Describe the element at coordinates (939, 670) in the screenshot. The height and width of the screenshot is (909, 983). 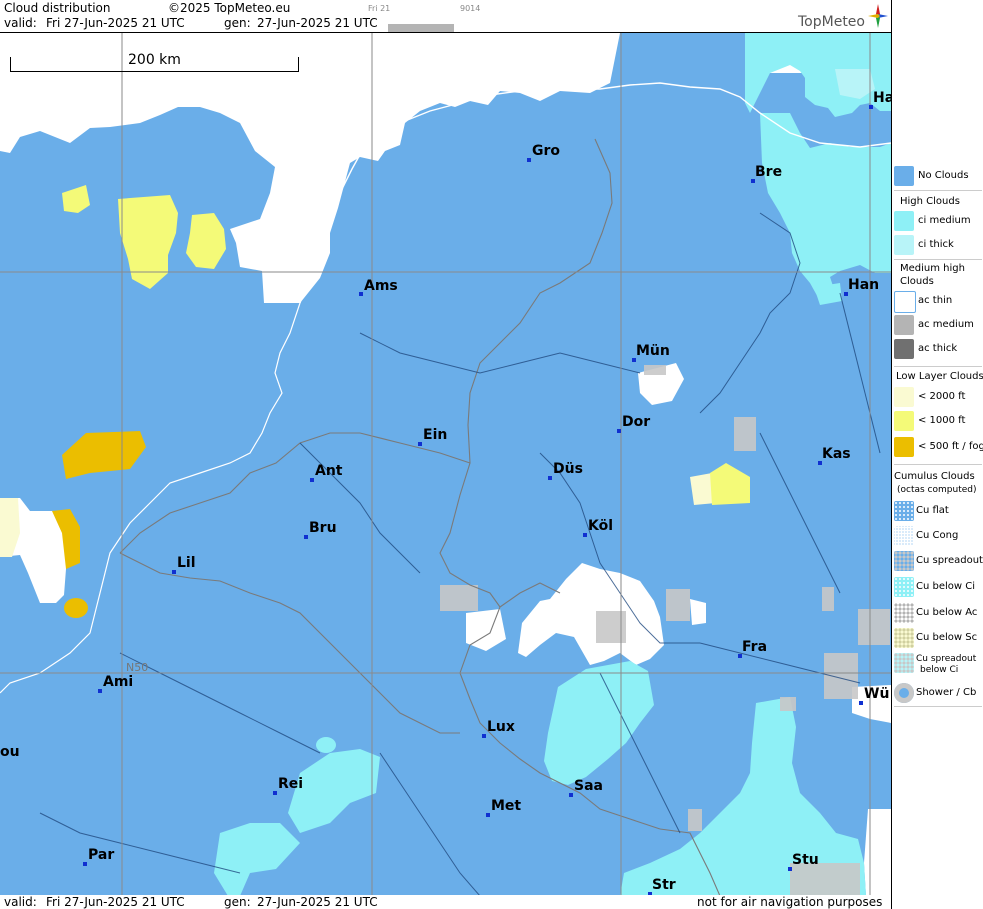
I see `legend-label: below Ci` at that location.